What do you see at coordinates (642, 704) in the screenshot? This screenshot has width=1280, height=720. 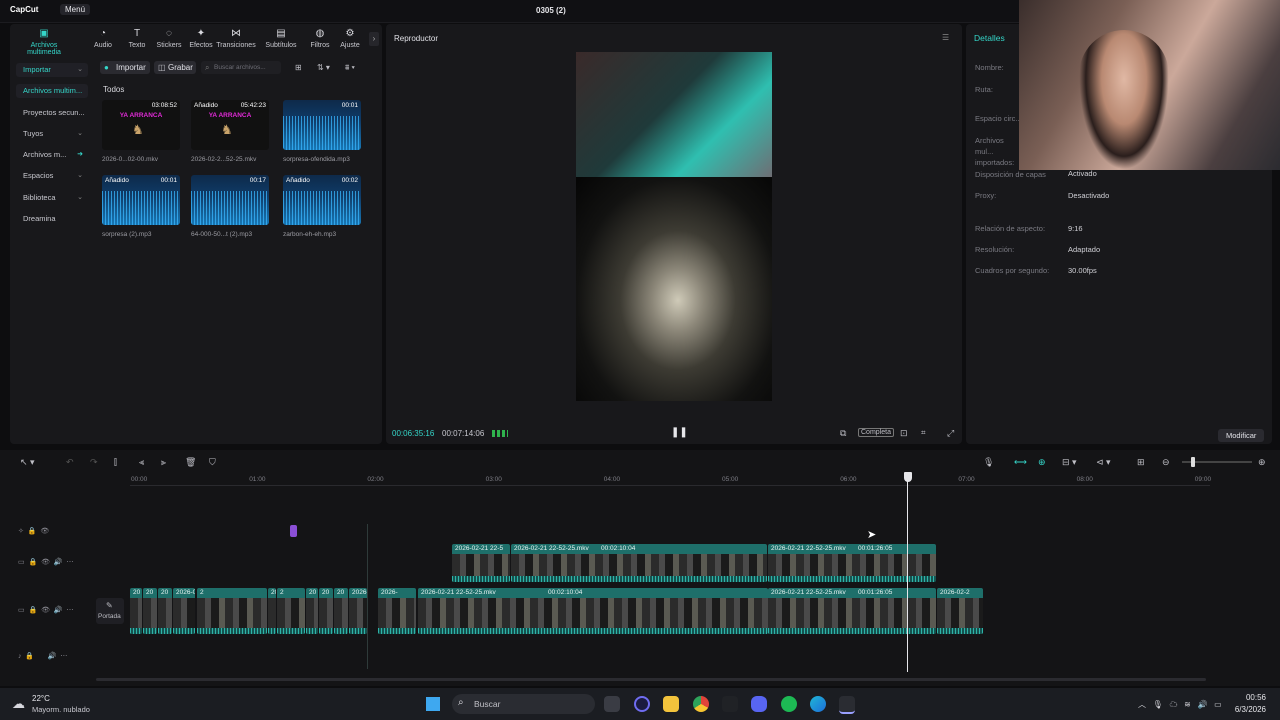 I see `app-circle-icon` at bounding box center [642, 704].